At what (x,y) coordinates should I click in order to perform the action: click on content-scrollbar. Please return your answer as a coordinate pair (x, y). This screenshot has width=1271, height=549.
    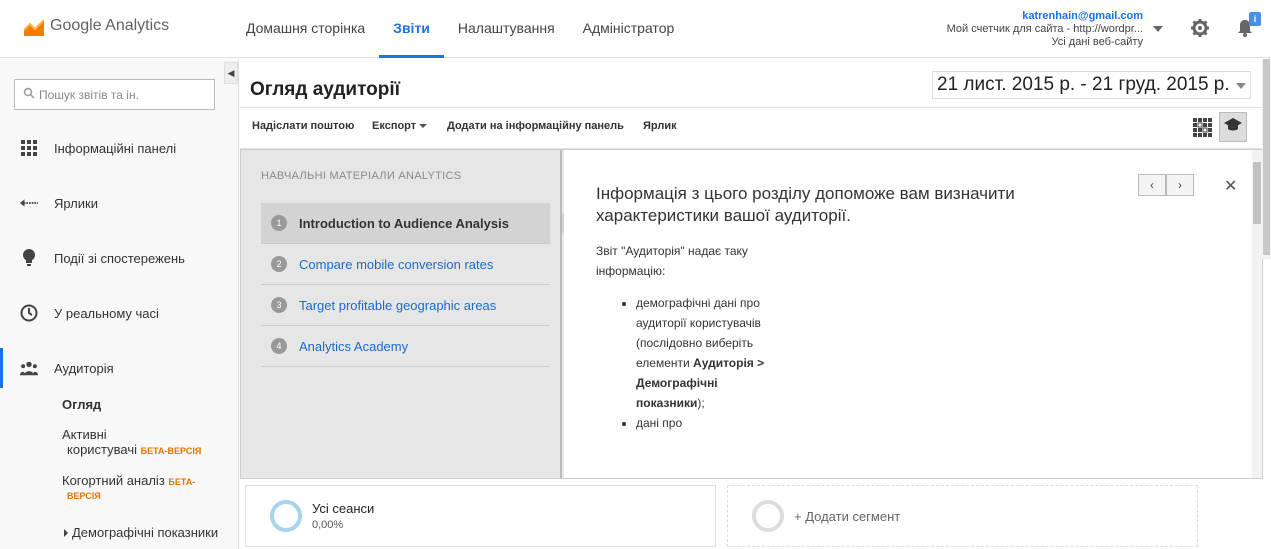
    Looking at the image, I should click on (1257, 314).